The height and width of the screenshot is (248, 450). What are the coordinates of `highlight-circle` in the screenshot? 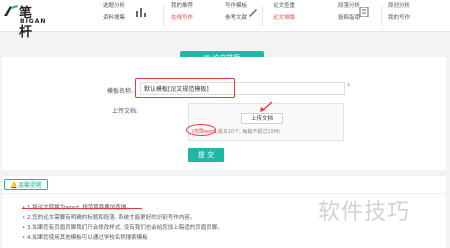 It's located at (201, 130).